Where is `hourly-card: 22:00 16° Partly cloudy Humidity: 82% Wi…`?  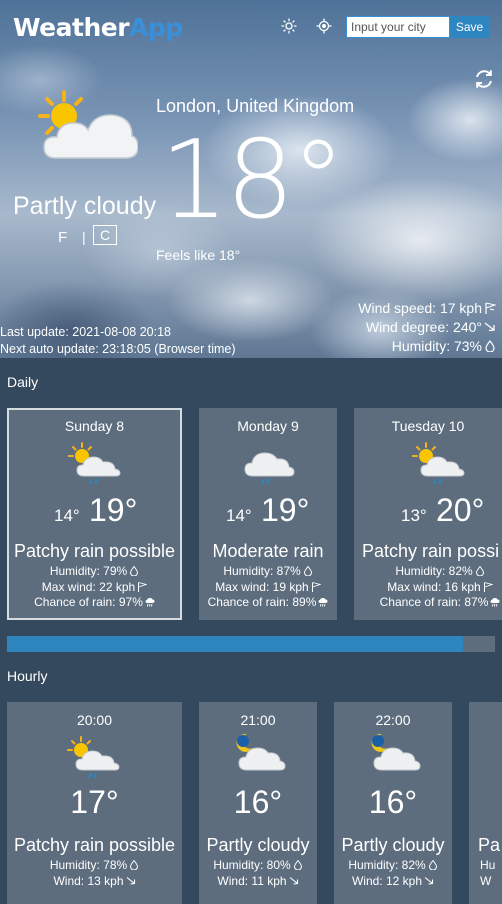 hourly-card: 22:00 16° Partly cloudy Humidity: 82% Wi… is located at coordinates (393, 803).